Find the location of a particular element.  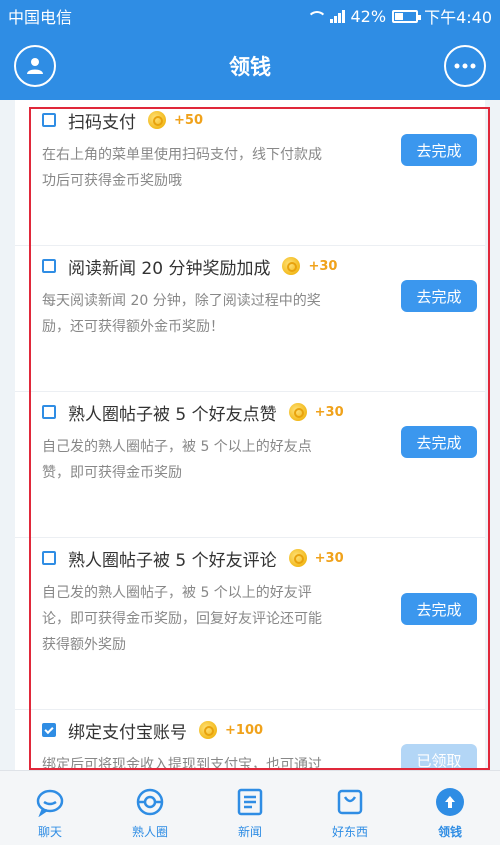

tab-circle: 熟人圈 is located at coordinates (150, 808).